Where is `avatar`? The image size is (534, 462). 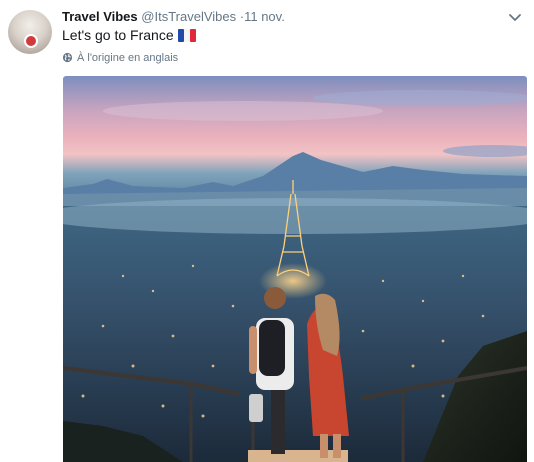 avatar is located at coordinates (30, 32).